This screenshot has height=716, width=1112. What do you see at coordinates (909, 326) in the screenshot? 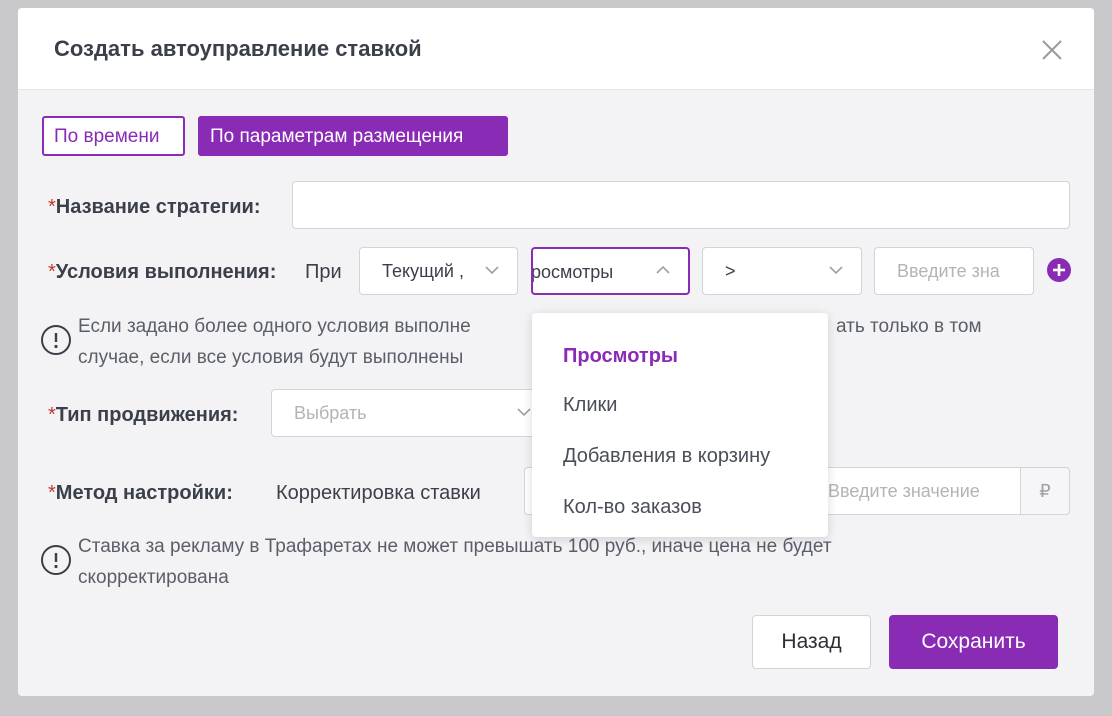
I see `conditions-notice-line1b: ать только в том` at bounding box center [909, 326].